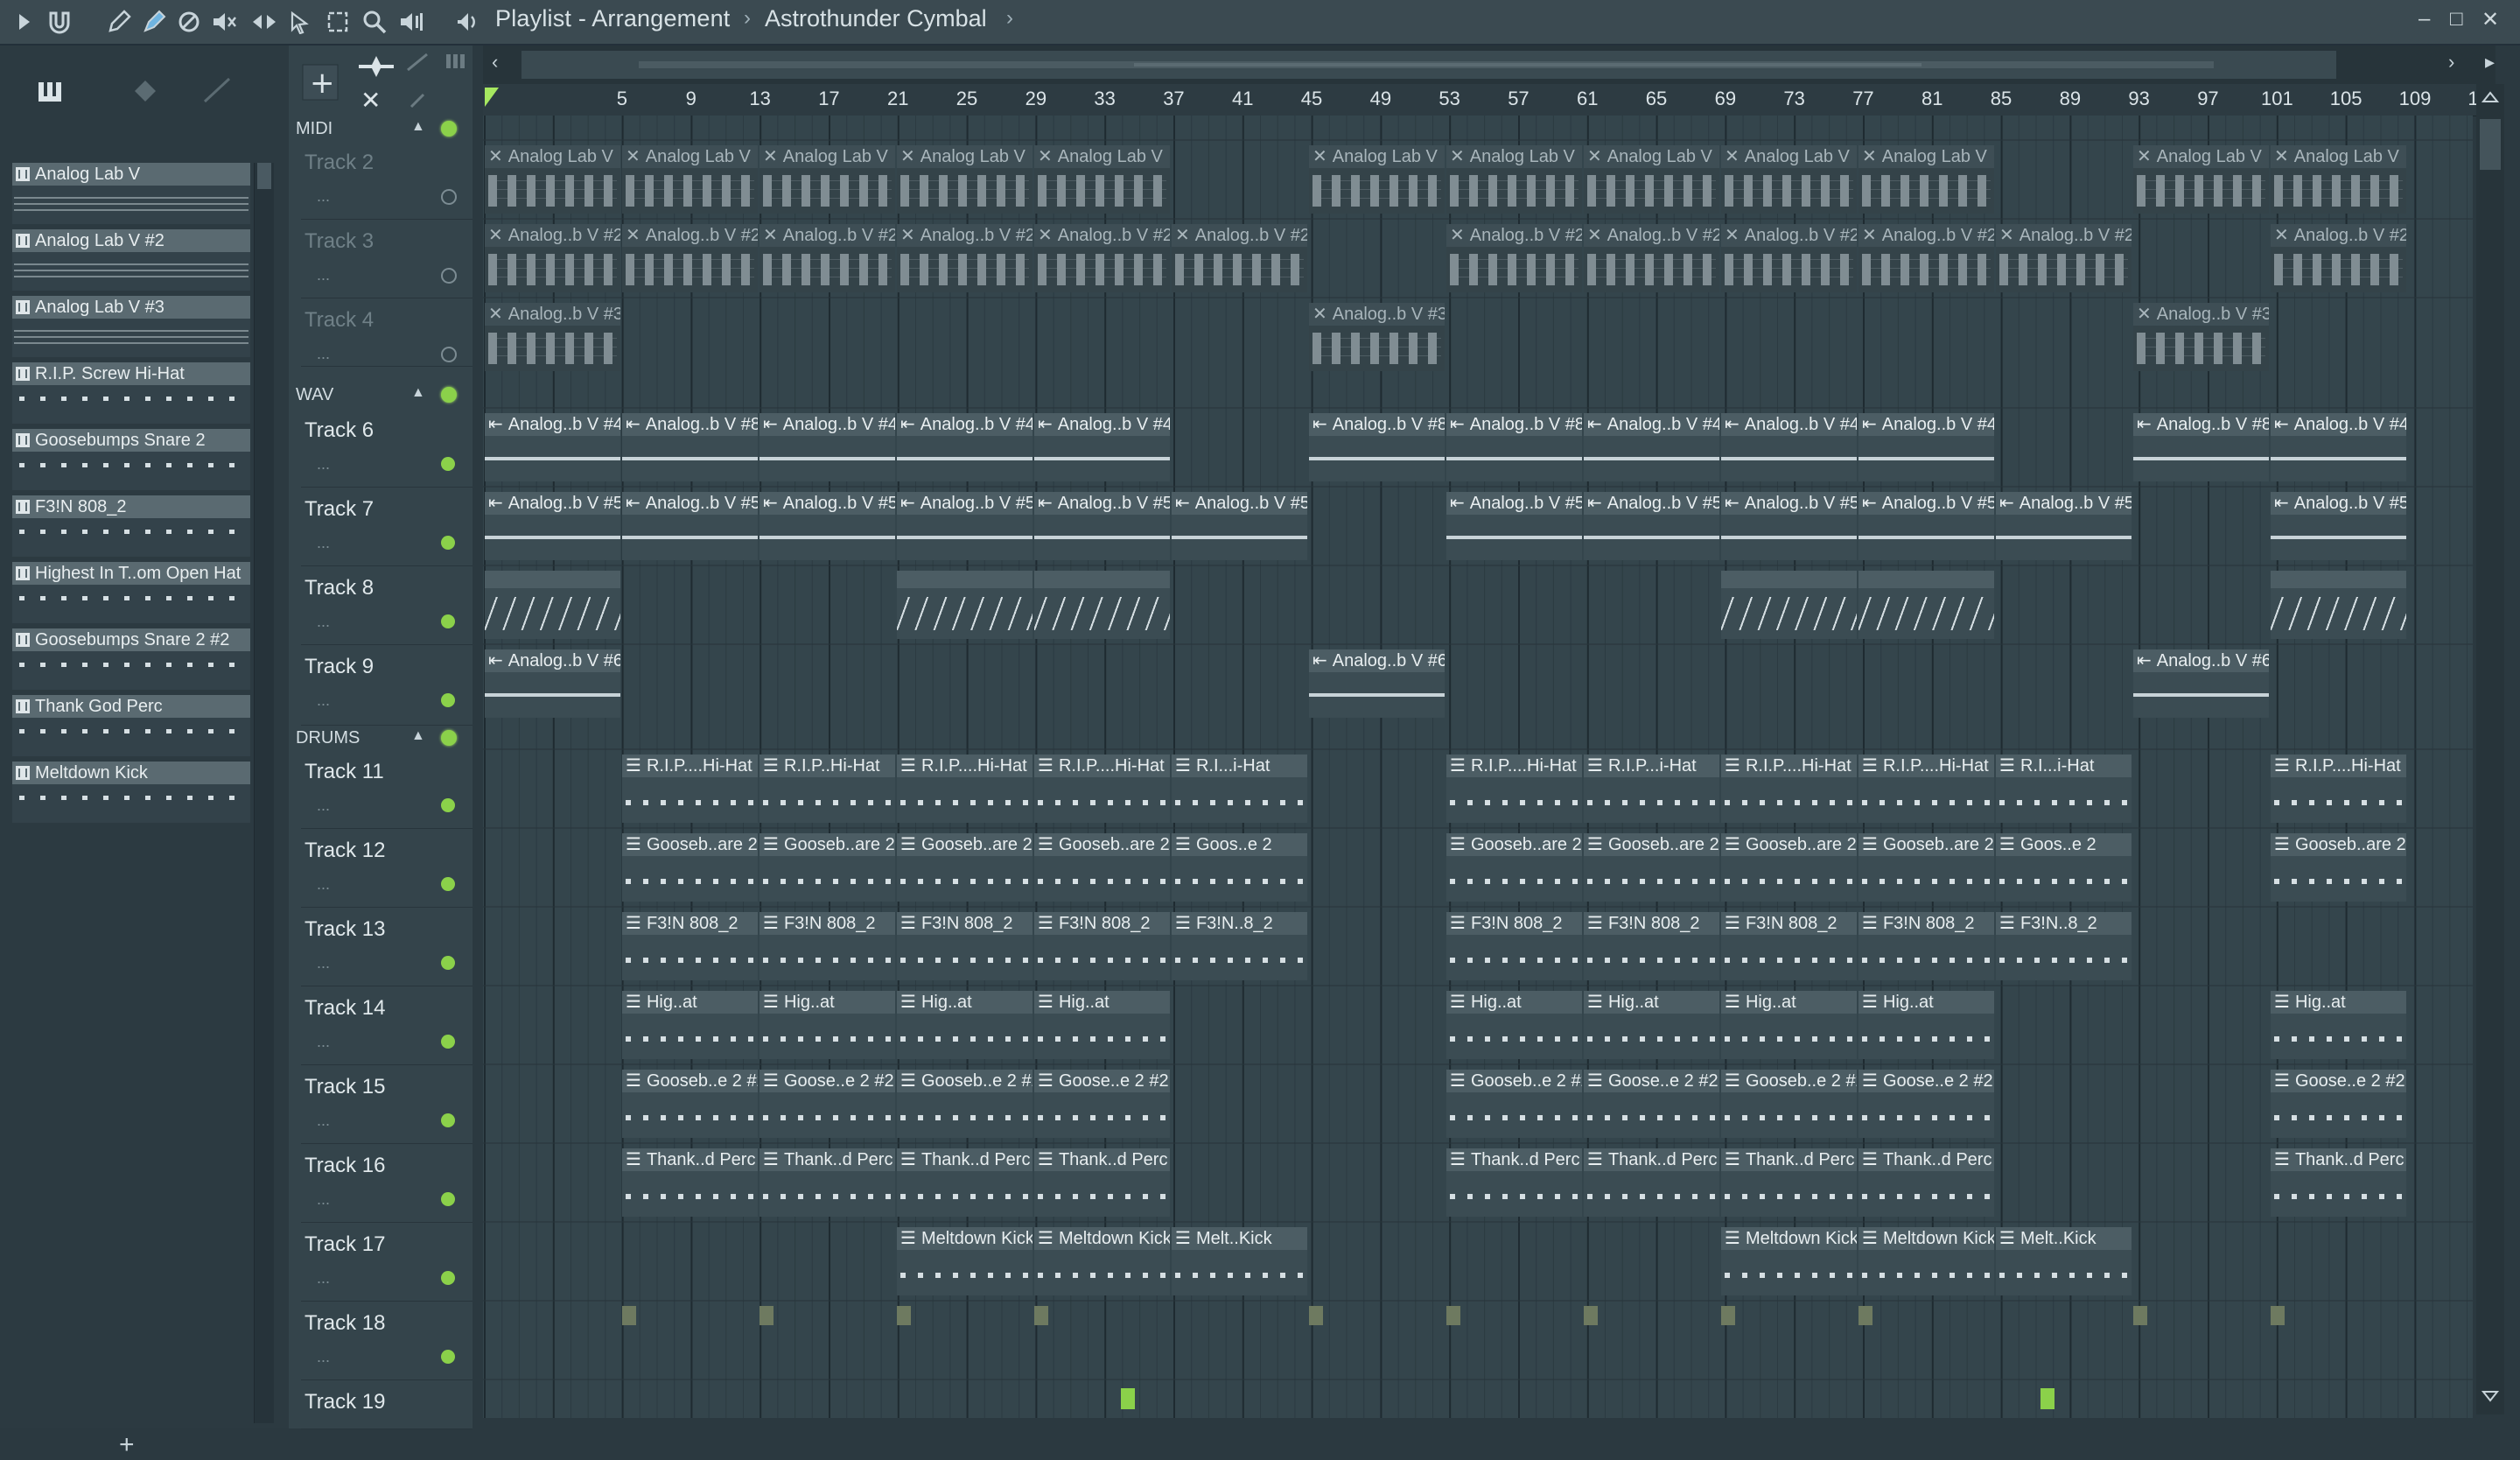 This screenshot has width=2520, height=1460. What do you see at coordinates (2490, 97) in the screenshot?
I see `scroll-up-icon` at bounding box center [2490, 97].